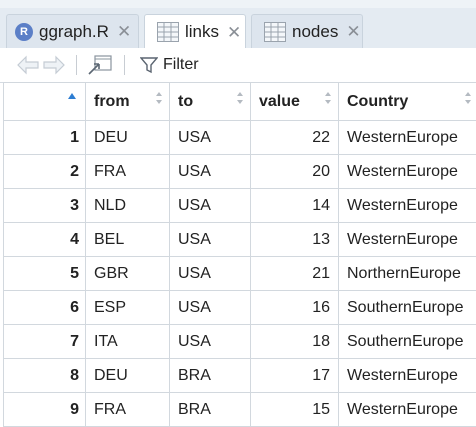  I want to click on column-header-label: to, so click(185, 101).